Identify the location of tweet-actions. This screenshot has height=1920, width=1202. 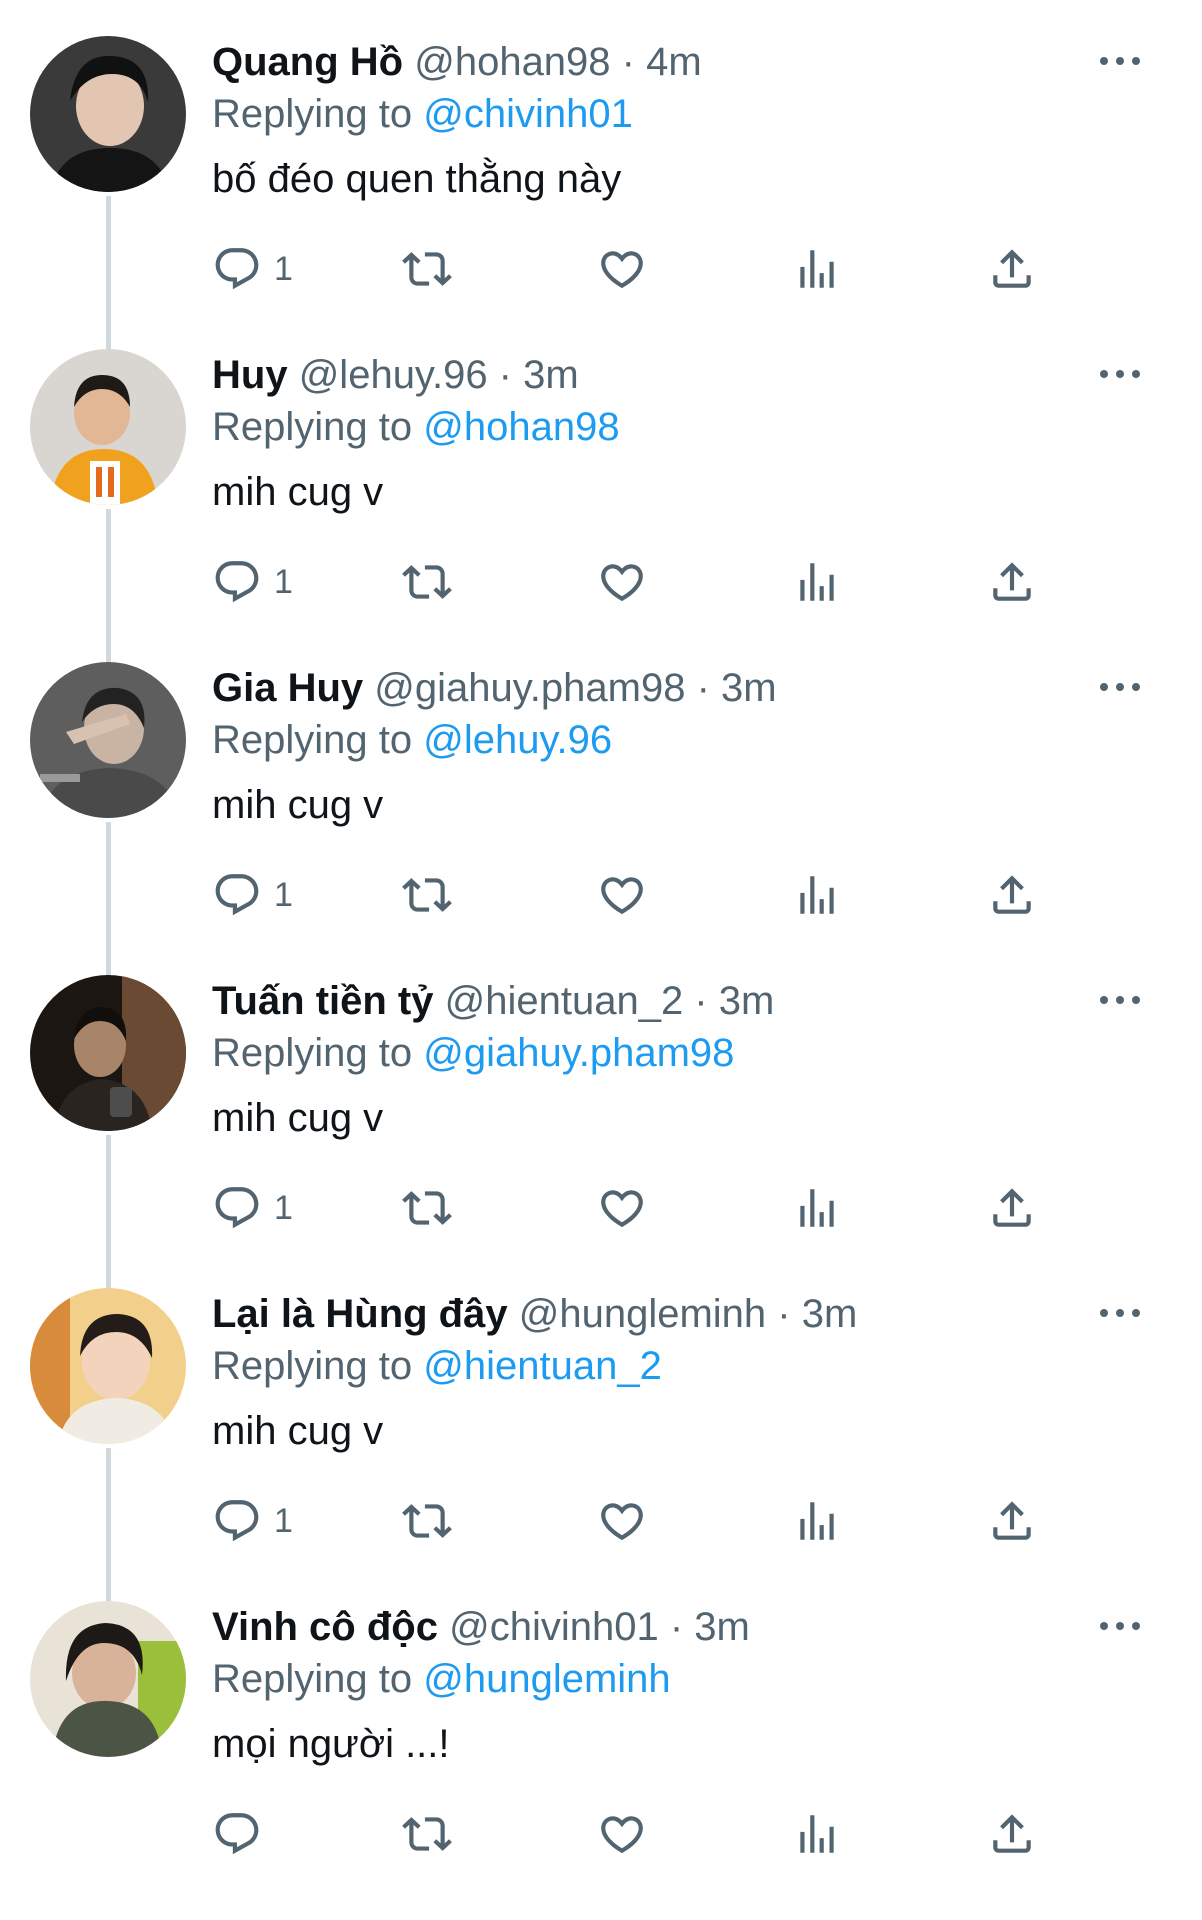
(632, 1834).